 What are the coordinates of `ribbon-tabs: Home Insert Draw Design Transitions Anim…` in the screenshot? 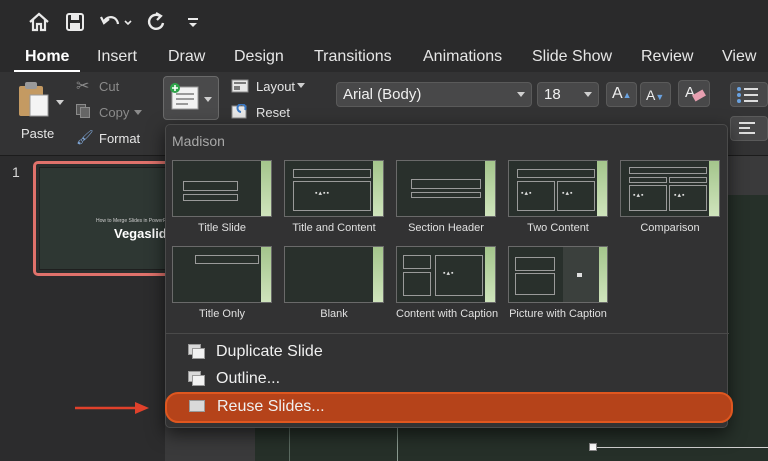 It's located at (384, 58).